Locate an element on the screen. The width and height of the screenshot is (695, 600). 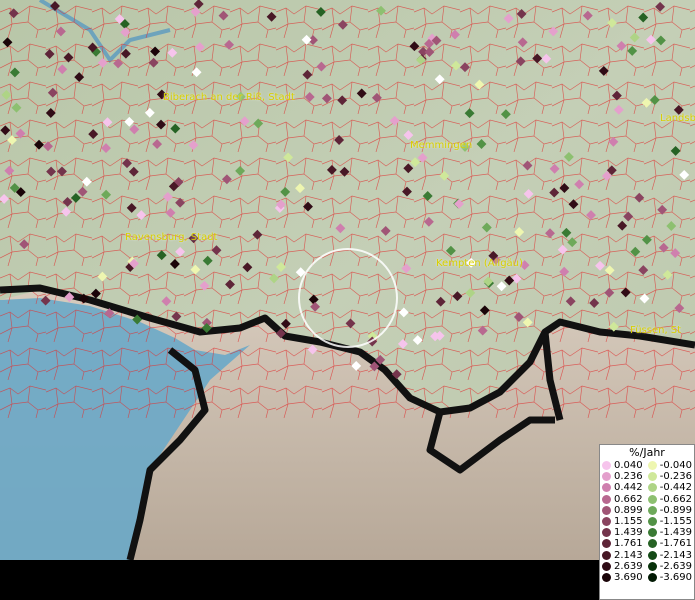
legend-row: -1.439 is located at coordinates (669, 533).